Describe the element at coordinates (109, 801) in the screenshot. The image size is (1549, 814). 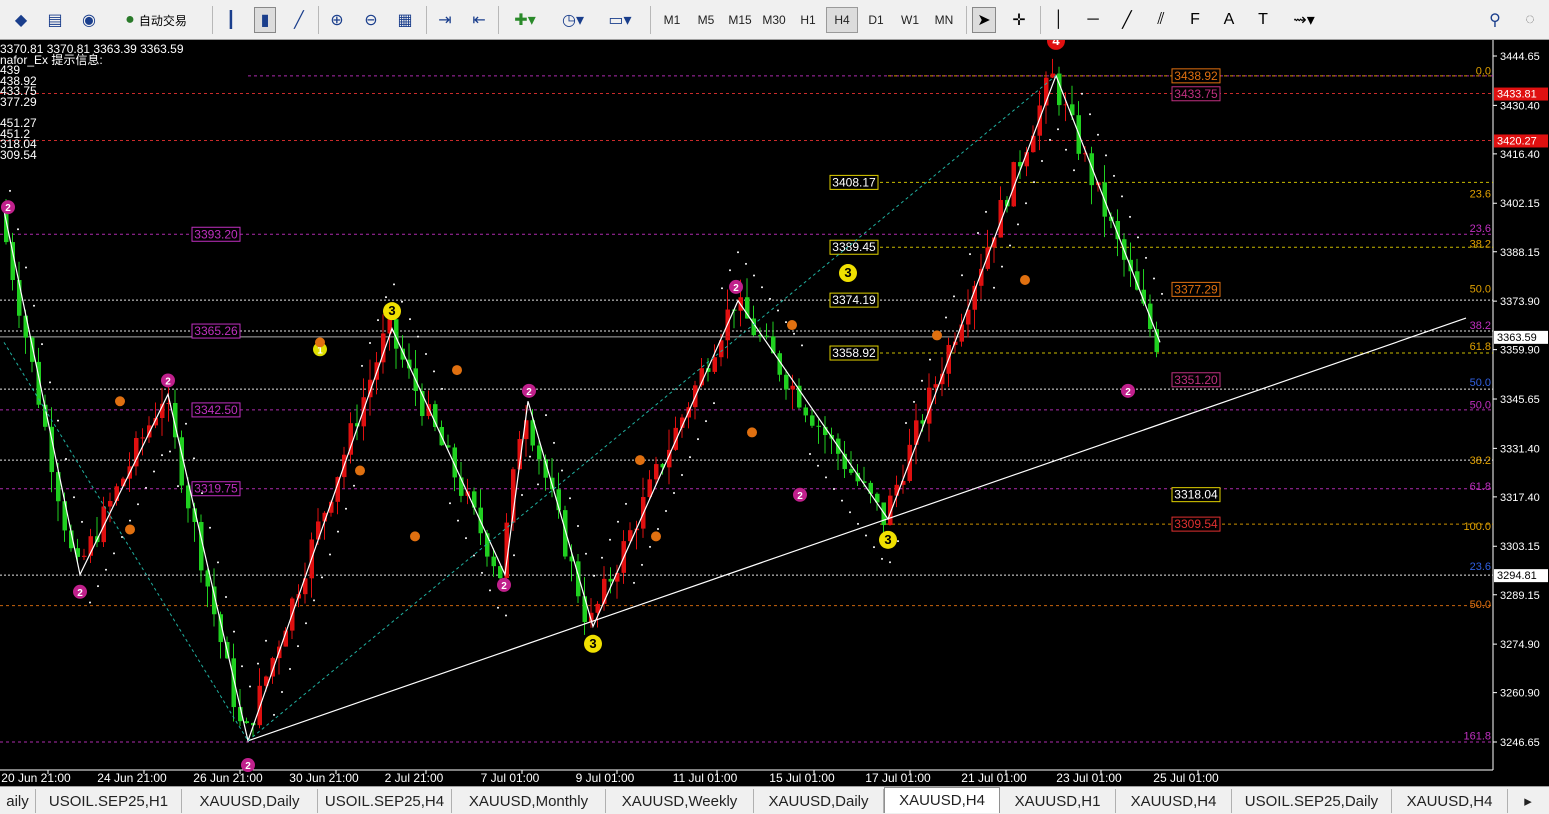
I see `chart-tab: USOIL.SEP25,H1` at that location.